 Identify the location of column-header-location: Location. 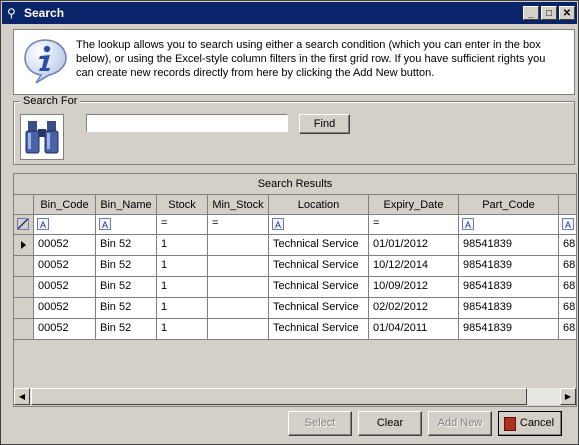
(319, 205).